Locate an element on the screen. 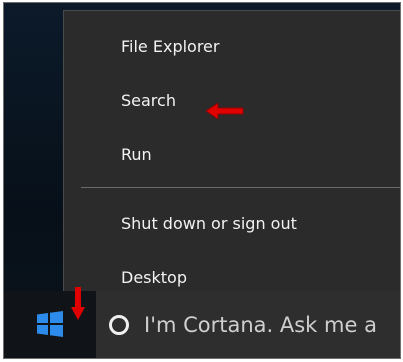  menu-item-file-explorer: File Explorer is located at coordinates (232, 47).